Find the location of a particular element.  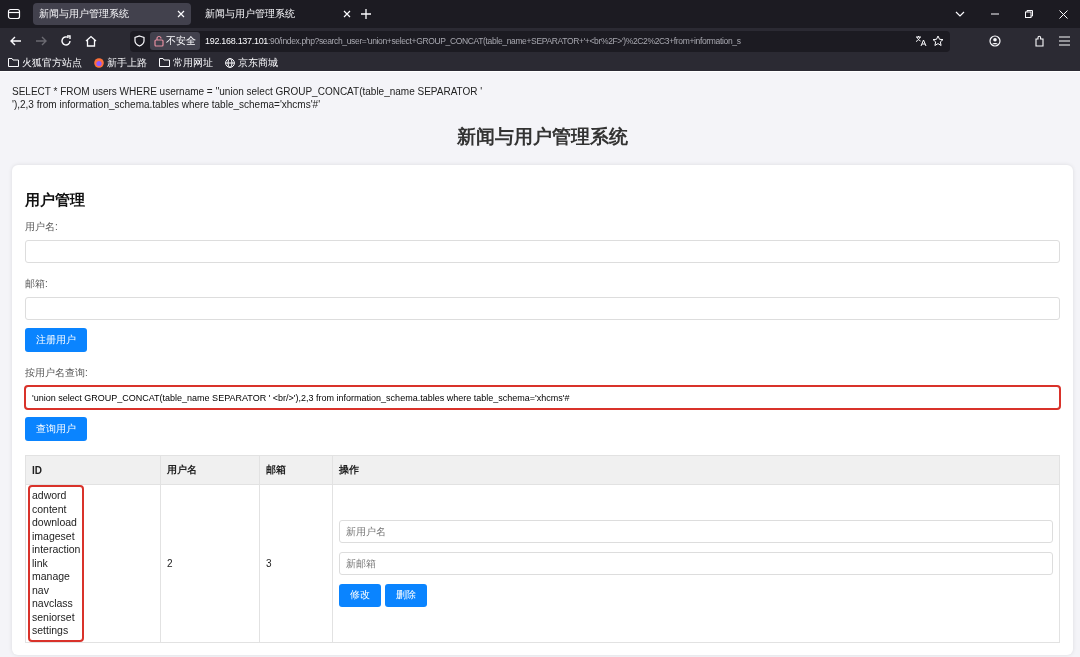

field-label: 用户名: is located at coordinates (42, 227).